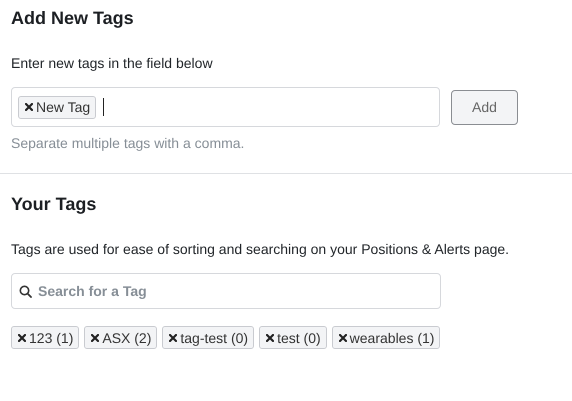 Image resolution: width=572 pixels, height=401 pixels. What do you see at coordinates (127, 143) in the screenshot?
I see `hint-text: Separate multiple tags with a comma.` at bounding box center [127, 143].